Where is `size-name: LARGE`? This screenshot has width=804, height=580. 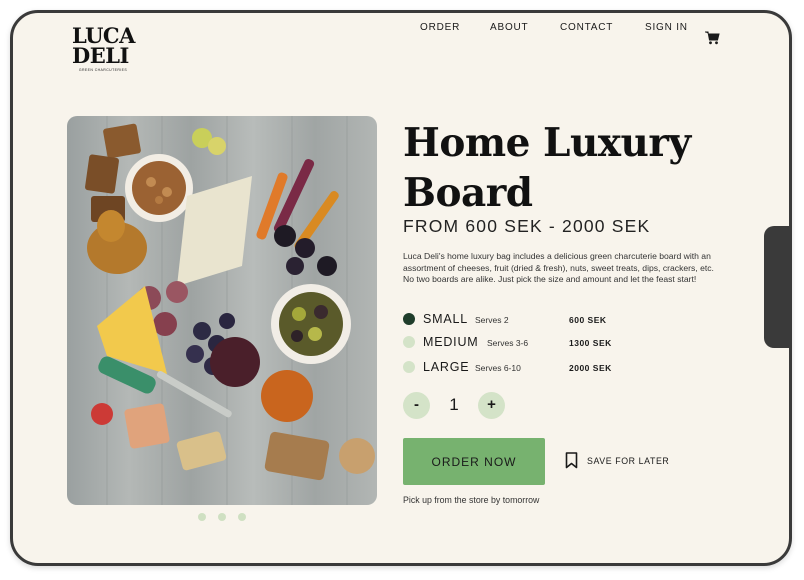
size-name: LARGE is located at coordinates (446, 367).